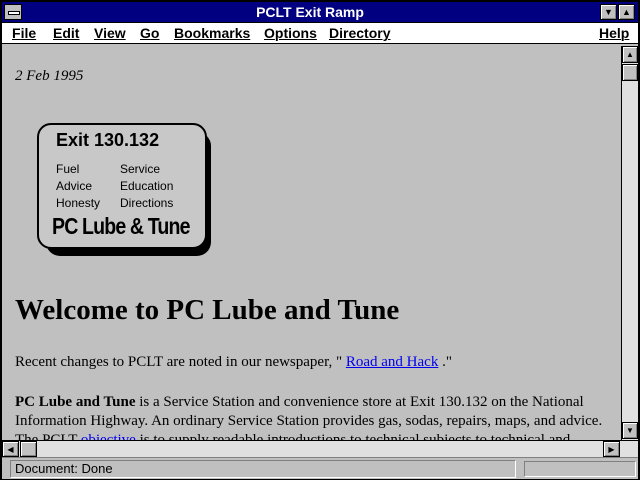  I want to click on menu-view: View, so click(110, 33).